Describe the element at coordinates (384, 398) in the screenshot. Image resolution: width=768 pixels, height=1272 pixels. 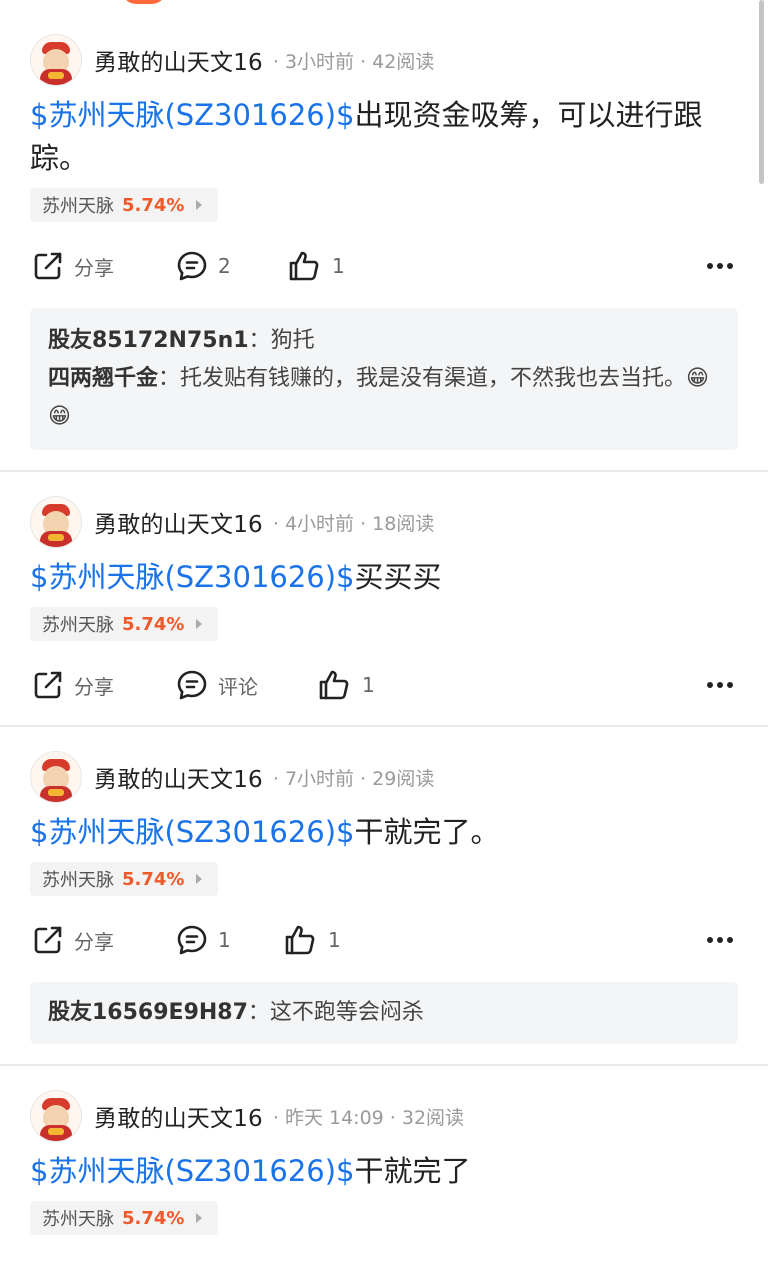
I see `comment-item: 四两翘千金：托发贴有钱赚的，我是没有渠道，不然我也去当托。😁😁` at that location.